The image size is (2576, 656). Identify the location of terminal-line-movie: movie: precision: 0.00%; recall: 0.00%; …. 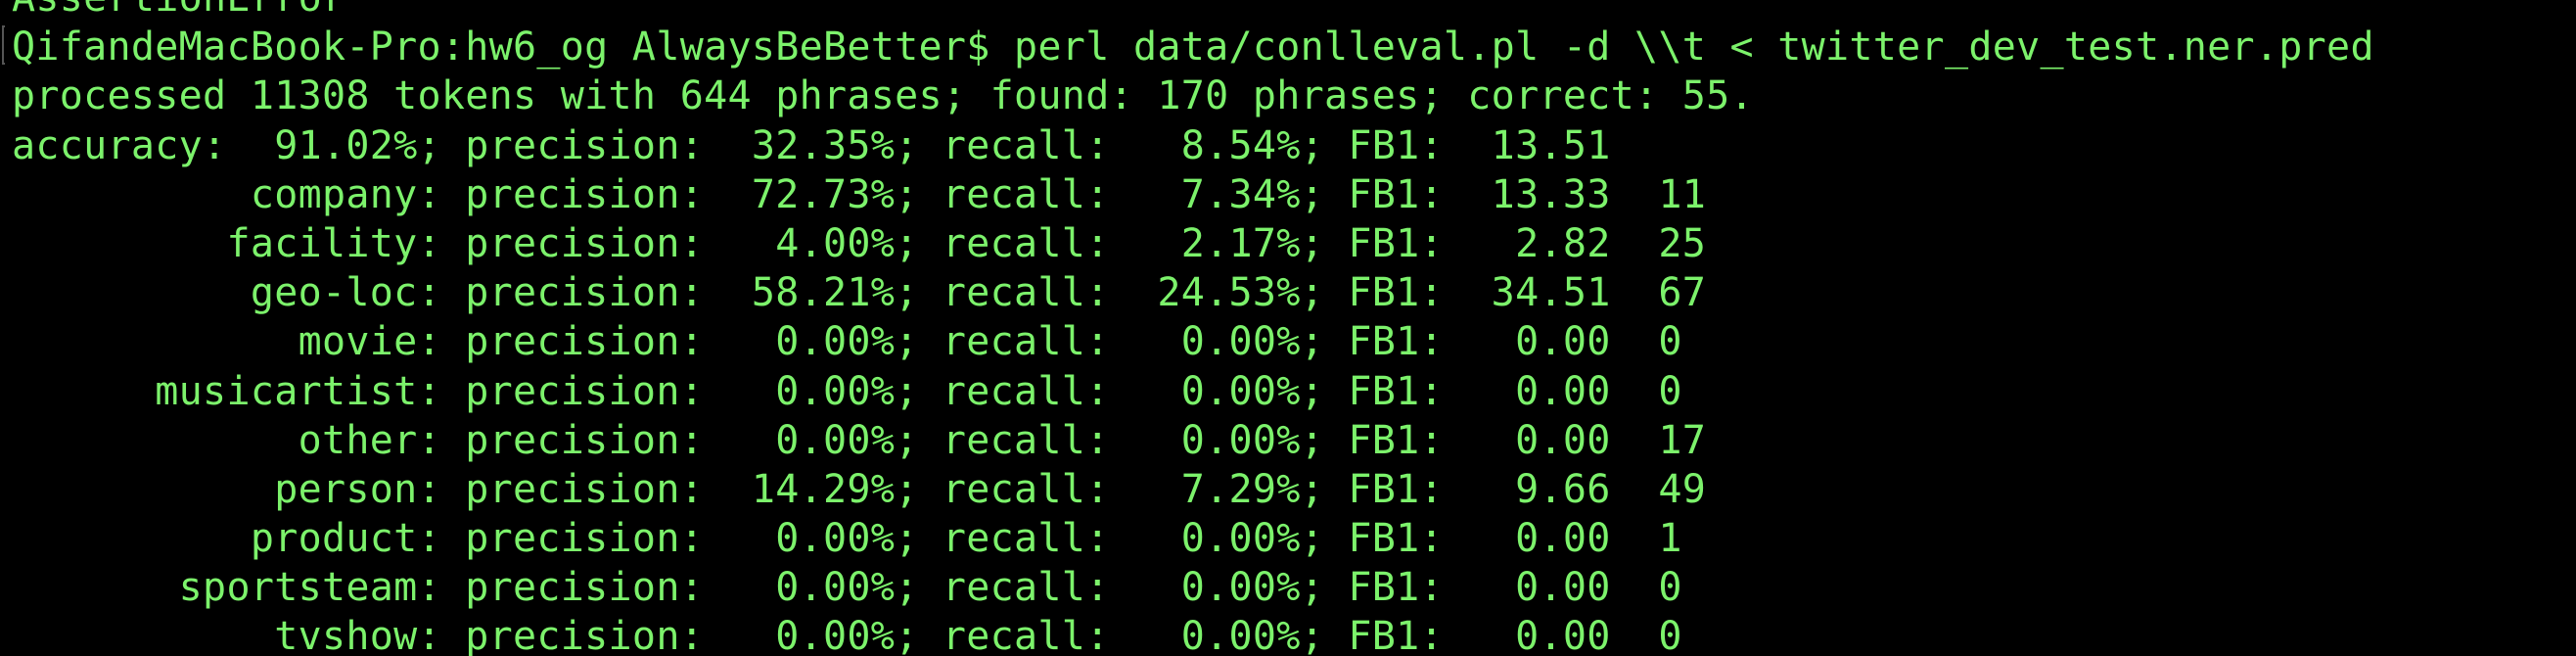
(847, 342).